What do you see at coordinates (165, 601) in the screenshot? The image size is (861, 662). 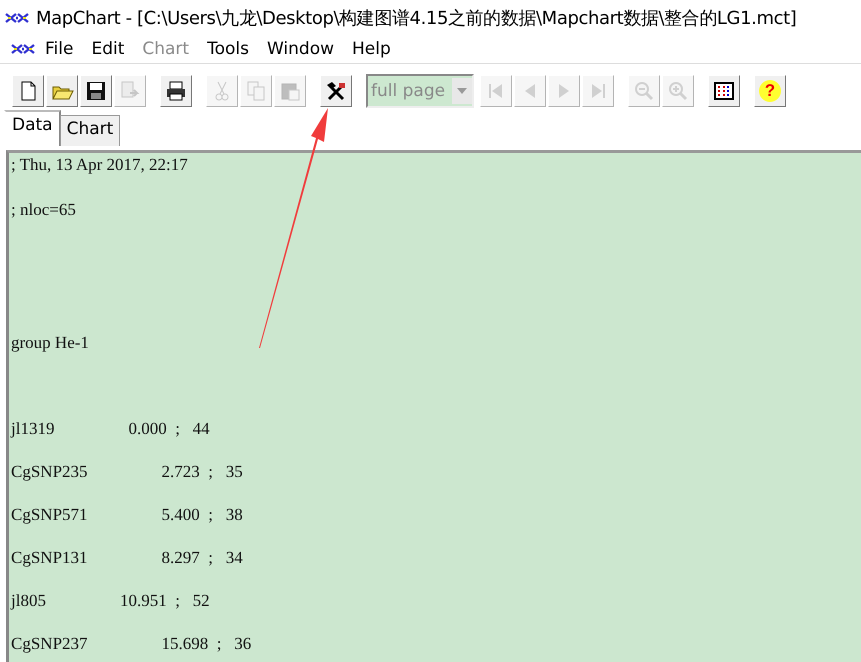 I see `marker-position: 10.951 ; 52` at bounding box center [165, 601].